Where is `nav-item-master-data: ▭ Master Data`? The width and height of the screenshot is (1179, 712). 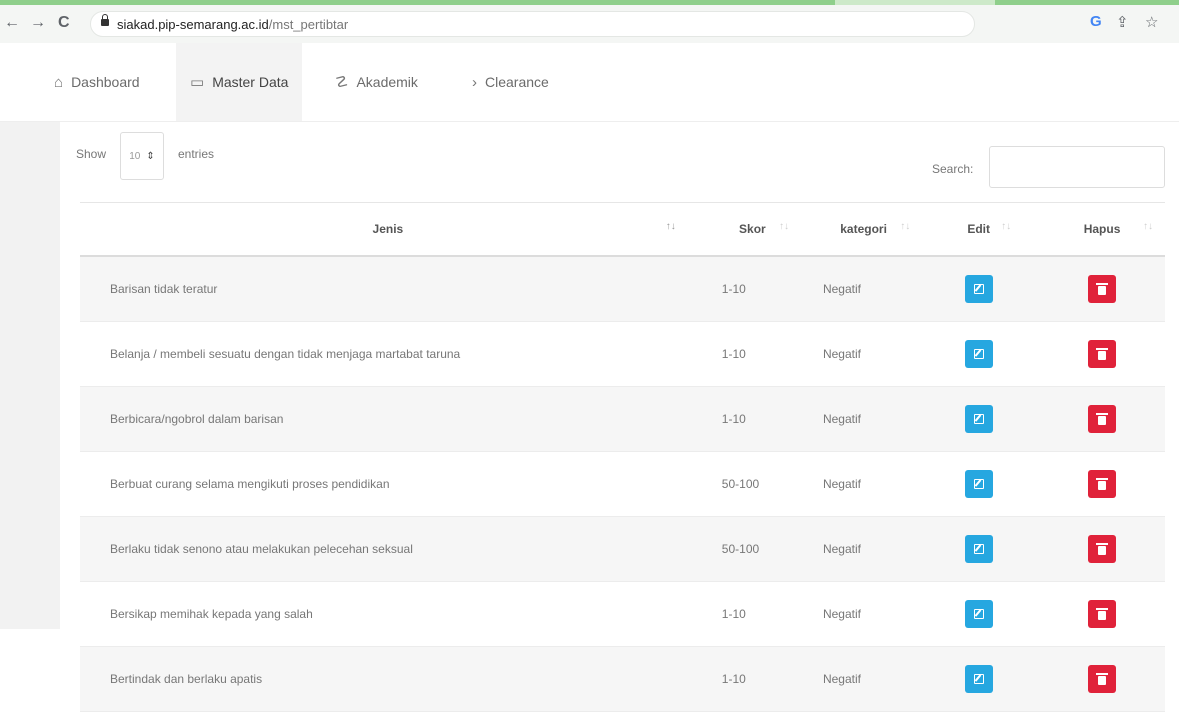
nav-item-master-data: ▭ Master Data is located at coordinates (239, 82).